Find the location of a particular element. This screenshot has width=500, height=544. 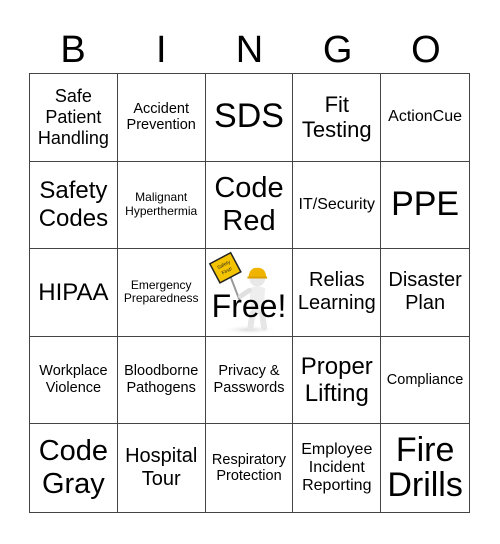

bingo-cell: Fit Testing is located at coordinates (337, 118).